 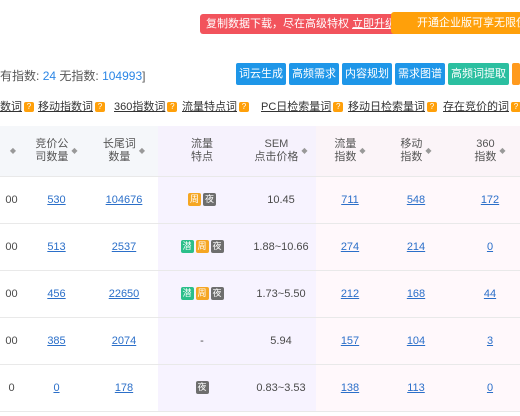 What do you see at coordinates (277, 24) in the screenshot?
I see `upgrade-notice-text: 复制数据下载，尽在高级特权` at bounding box center [277, 24].